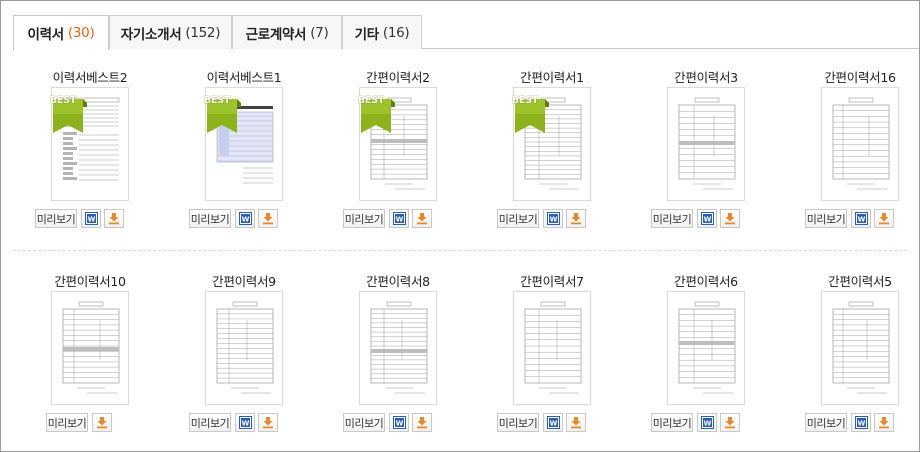 The image size is (920, 452). What do you see at coordinates (90, 76) in the screenshot?
I see `template-title: 이력서베스트2` at bounding box center [90, 76].